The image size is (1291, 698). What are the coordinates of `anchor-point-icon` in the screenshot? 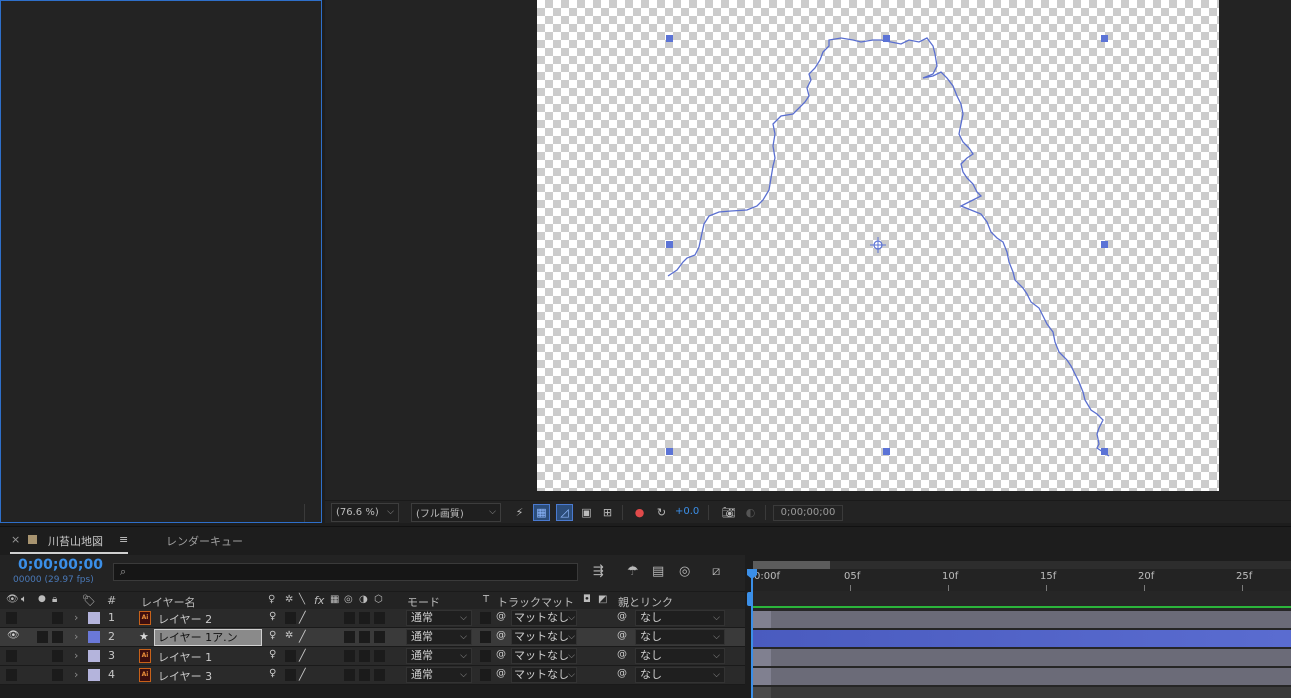 It's located at (878, 245).